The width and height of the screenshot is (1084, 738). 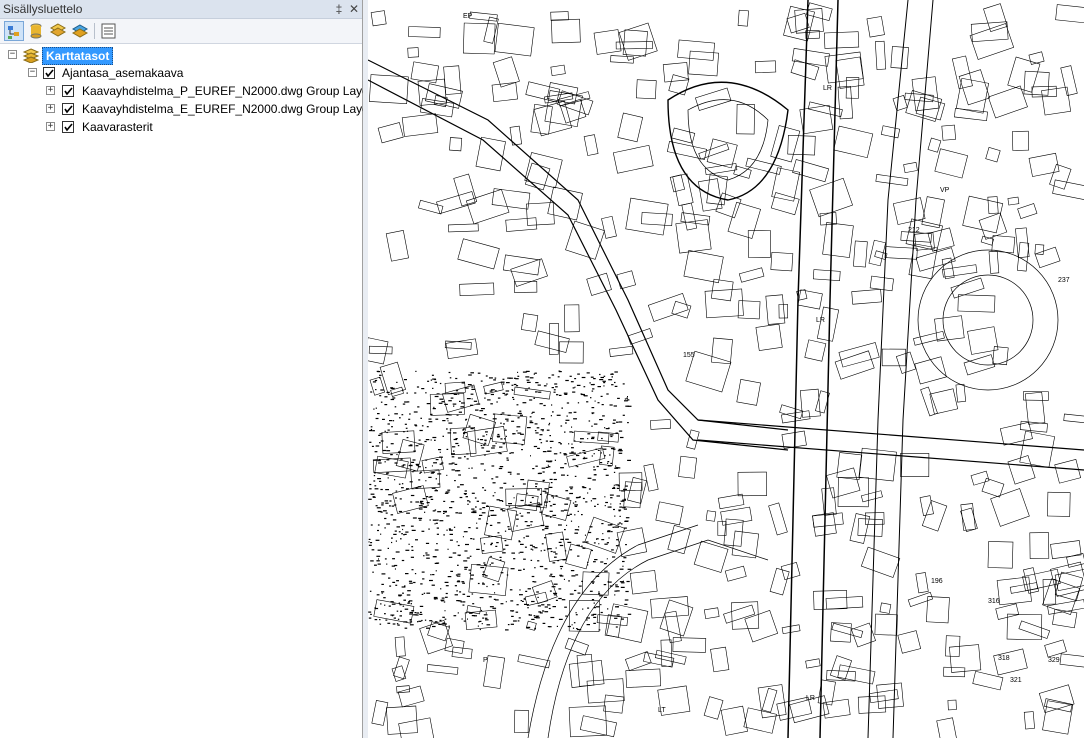 What do you see at coordinates (181, 127) in the screenshot?
I see `tree-layer-row: + Kaavarasterit` at bounding box center [181, 127].